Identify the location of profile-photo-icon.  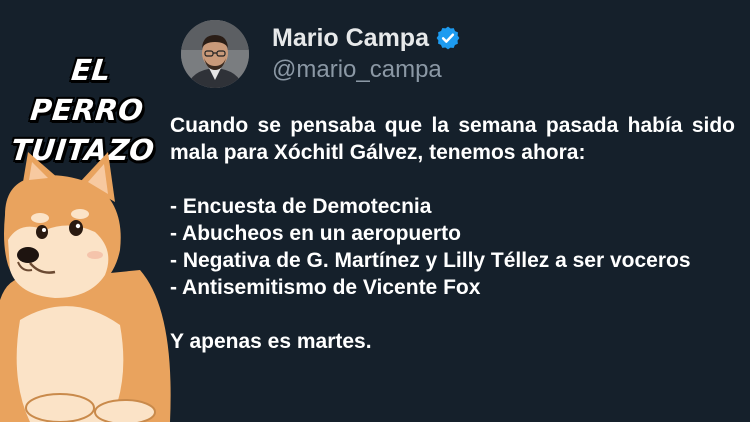
(215, 54).